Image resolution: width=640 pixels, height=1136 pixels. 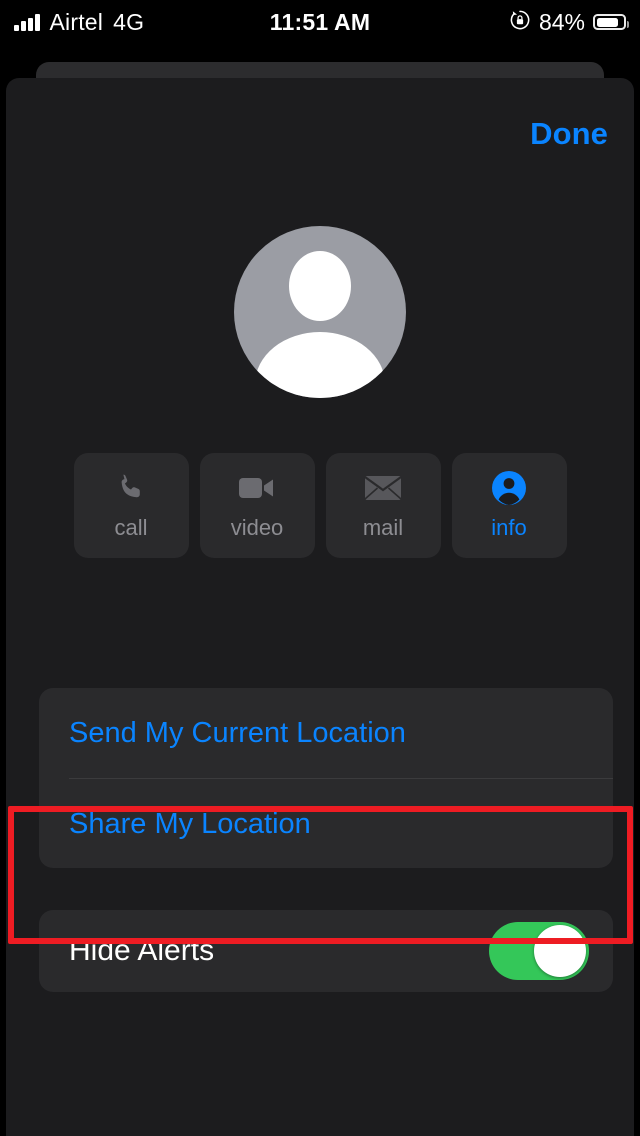 I want to click on quick-action-row: call video mail info, so click(x=320, y=505).